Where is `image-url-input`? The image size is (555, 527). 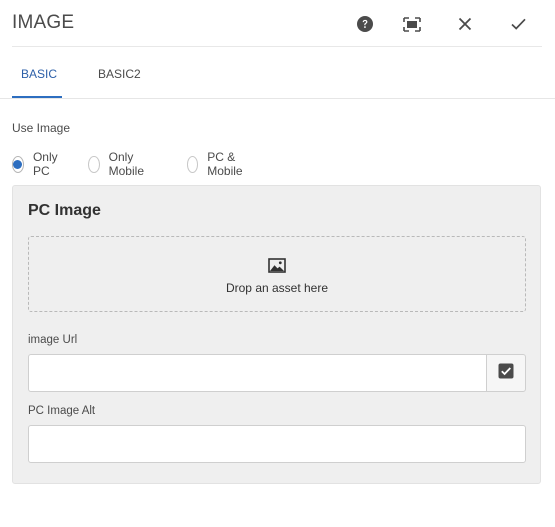 image-url-input is located at coordinates (257, 373).